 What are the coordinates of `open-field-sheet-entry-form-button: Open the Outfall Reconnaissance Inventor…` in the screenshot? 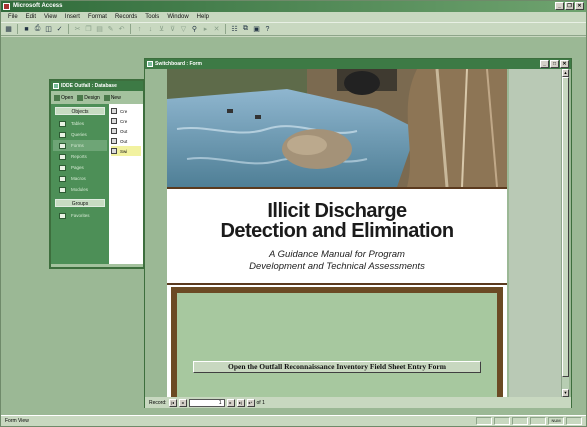 It's located at (337, 367).